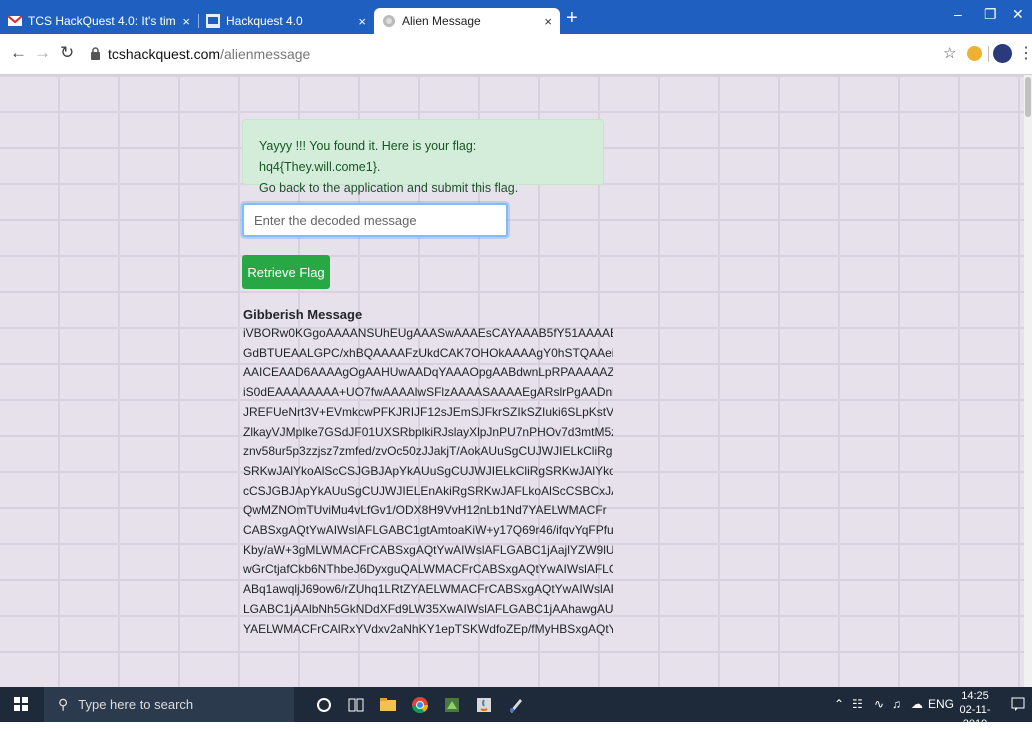 The width and height of the screenshot is (1032, 731). What do you see at coordinates (516, 705) in the screenshot?
I see `paint-icon` at bounding box center [516, 705].